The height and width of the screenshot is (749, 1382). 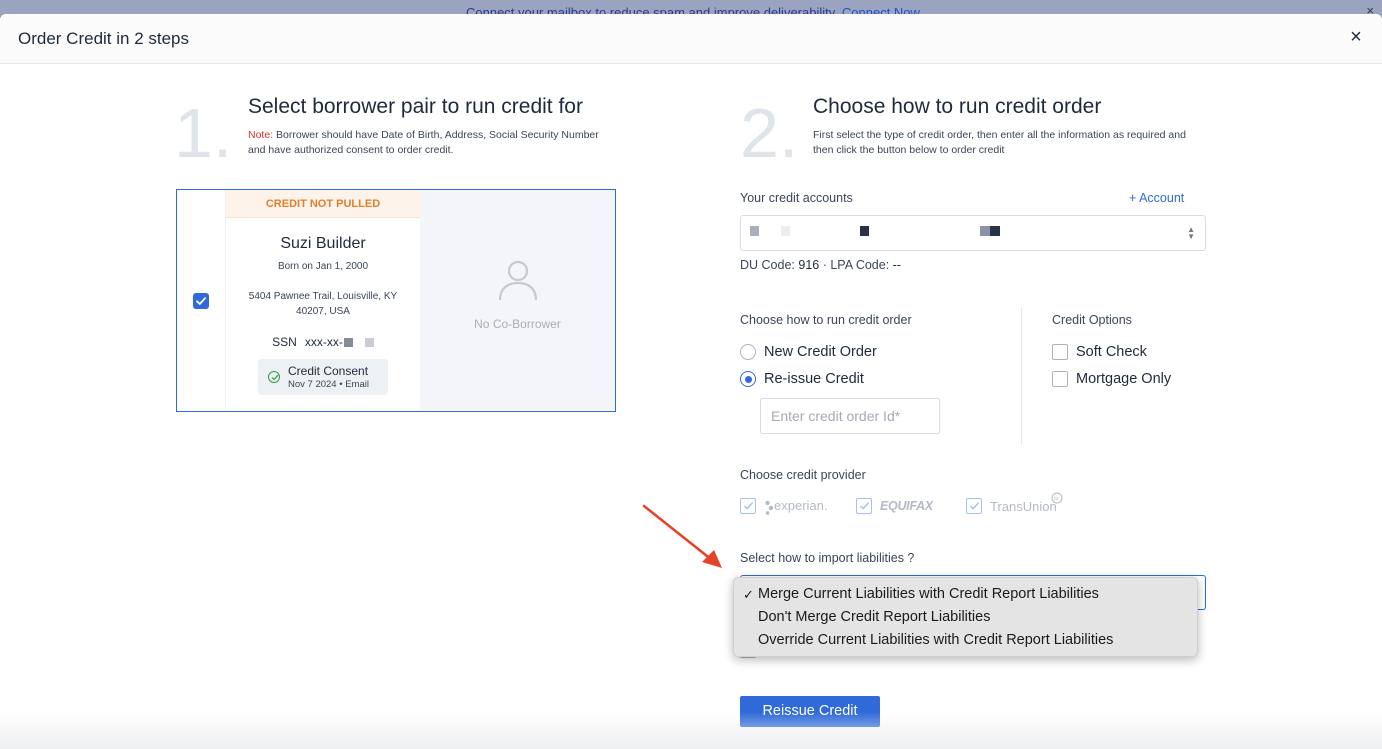 What do you see at coordinates (896, 265) in the screenshot?
I see `lpa-code-value: --` at bounding box center [896, 265].